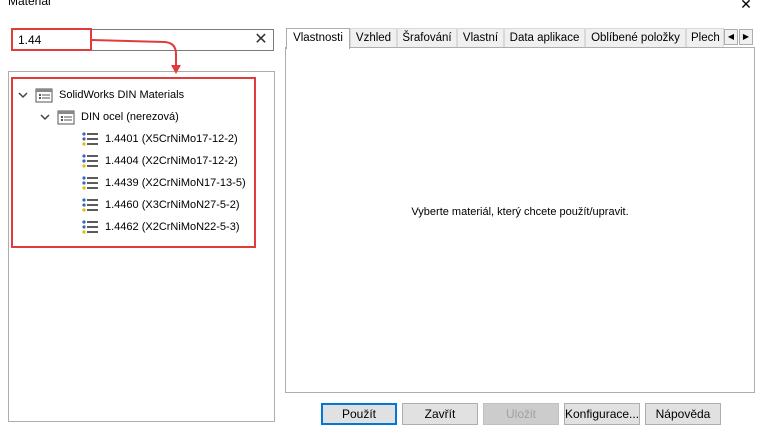  I want to click on tab-data-aplikace: Data aplikace, so click(544, 38).